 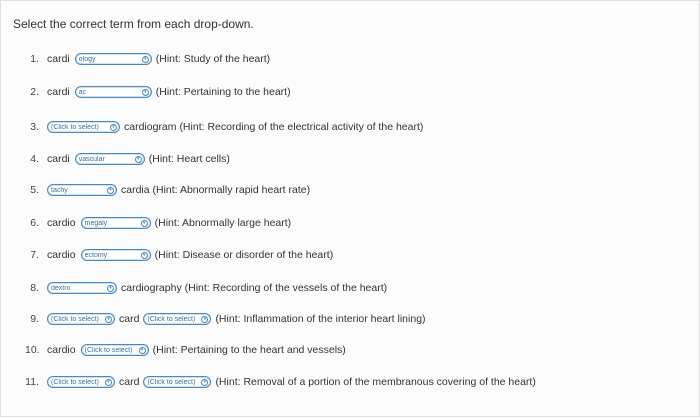 What do you see at coordinates (59, 190) in the screenshot?
I see `dropdown-value: tachy` at bounding box center [59, 190].